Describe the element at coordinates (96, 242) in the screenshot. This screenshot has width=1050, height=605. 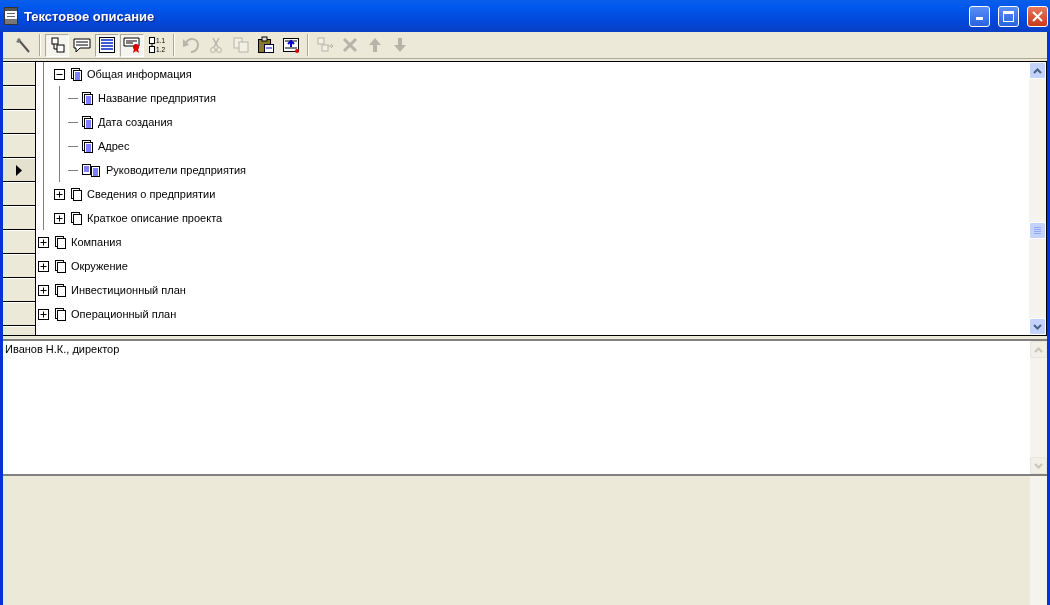
I see `tree-item: Компания` at that location.